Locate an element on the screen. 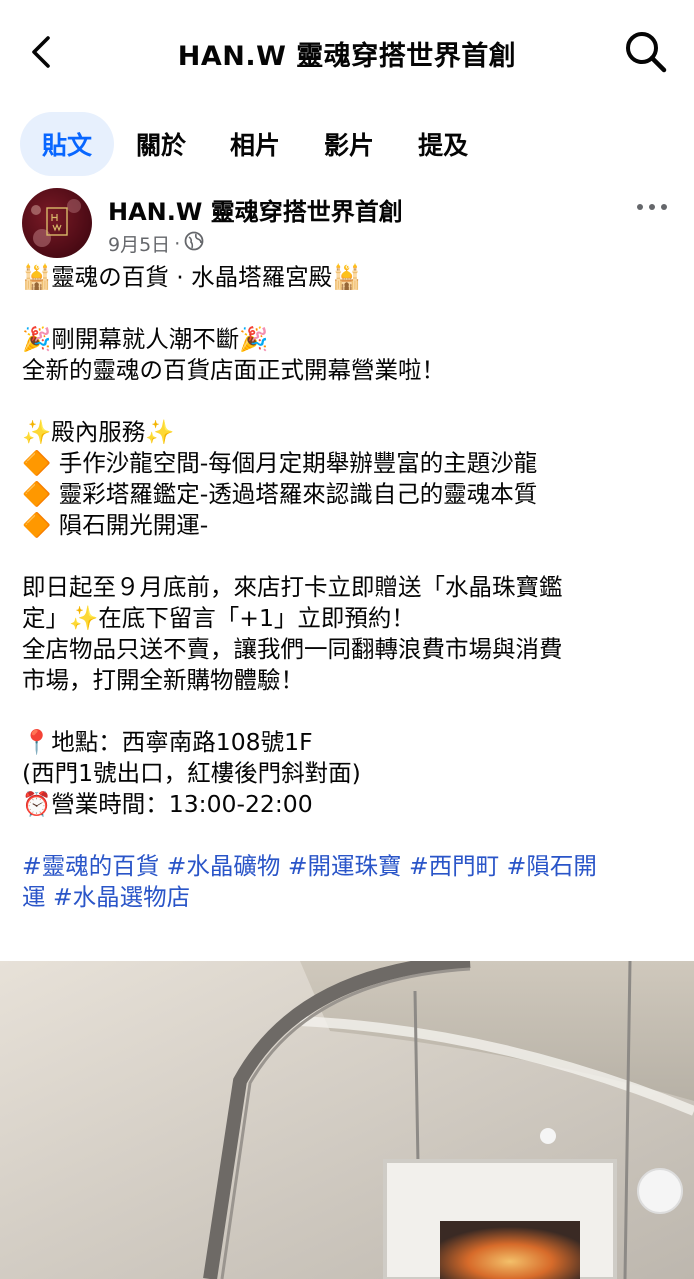  post-line: ✨殿內服務✨ is located at coordinates (98, 432).